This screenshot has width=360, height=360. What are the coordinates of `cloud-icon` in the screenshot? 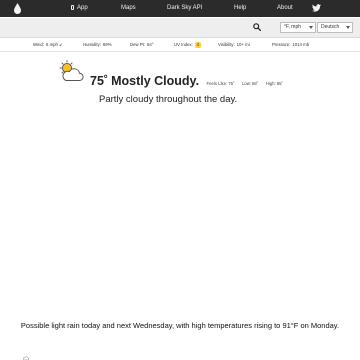 It's located at (26, 358).